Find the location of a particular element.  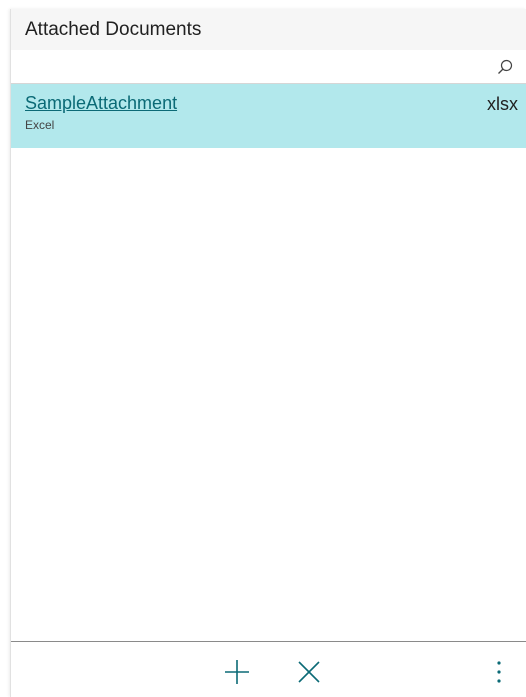

document-type: Excel is located at coordinates (40, 125).